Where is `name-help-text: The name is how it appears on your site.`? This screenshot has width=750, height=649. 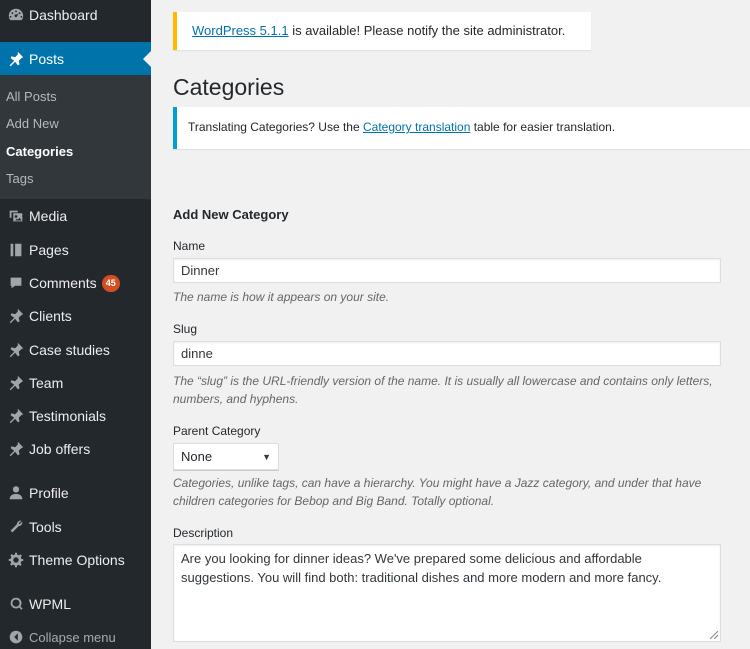 name-help-text: The name is how it appears on your site. is located at coordinates (281, 297).